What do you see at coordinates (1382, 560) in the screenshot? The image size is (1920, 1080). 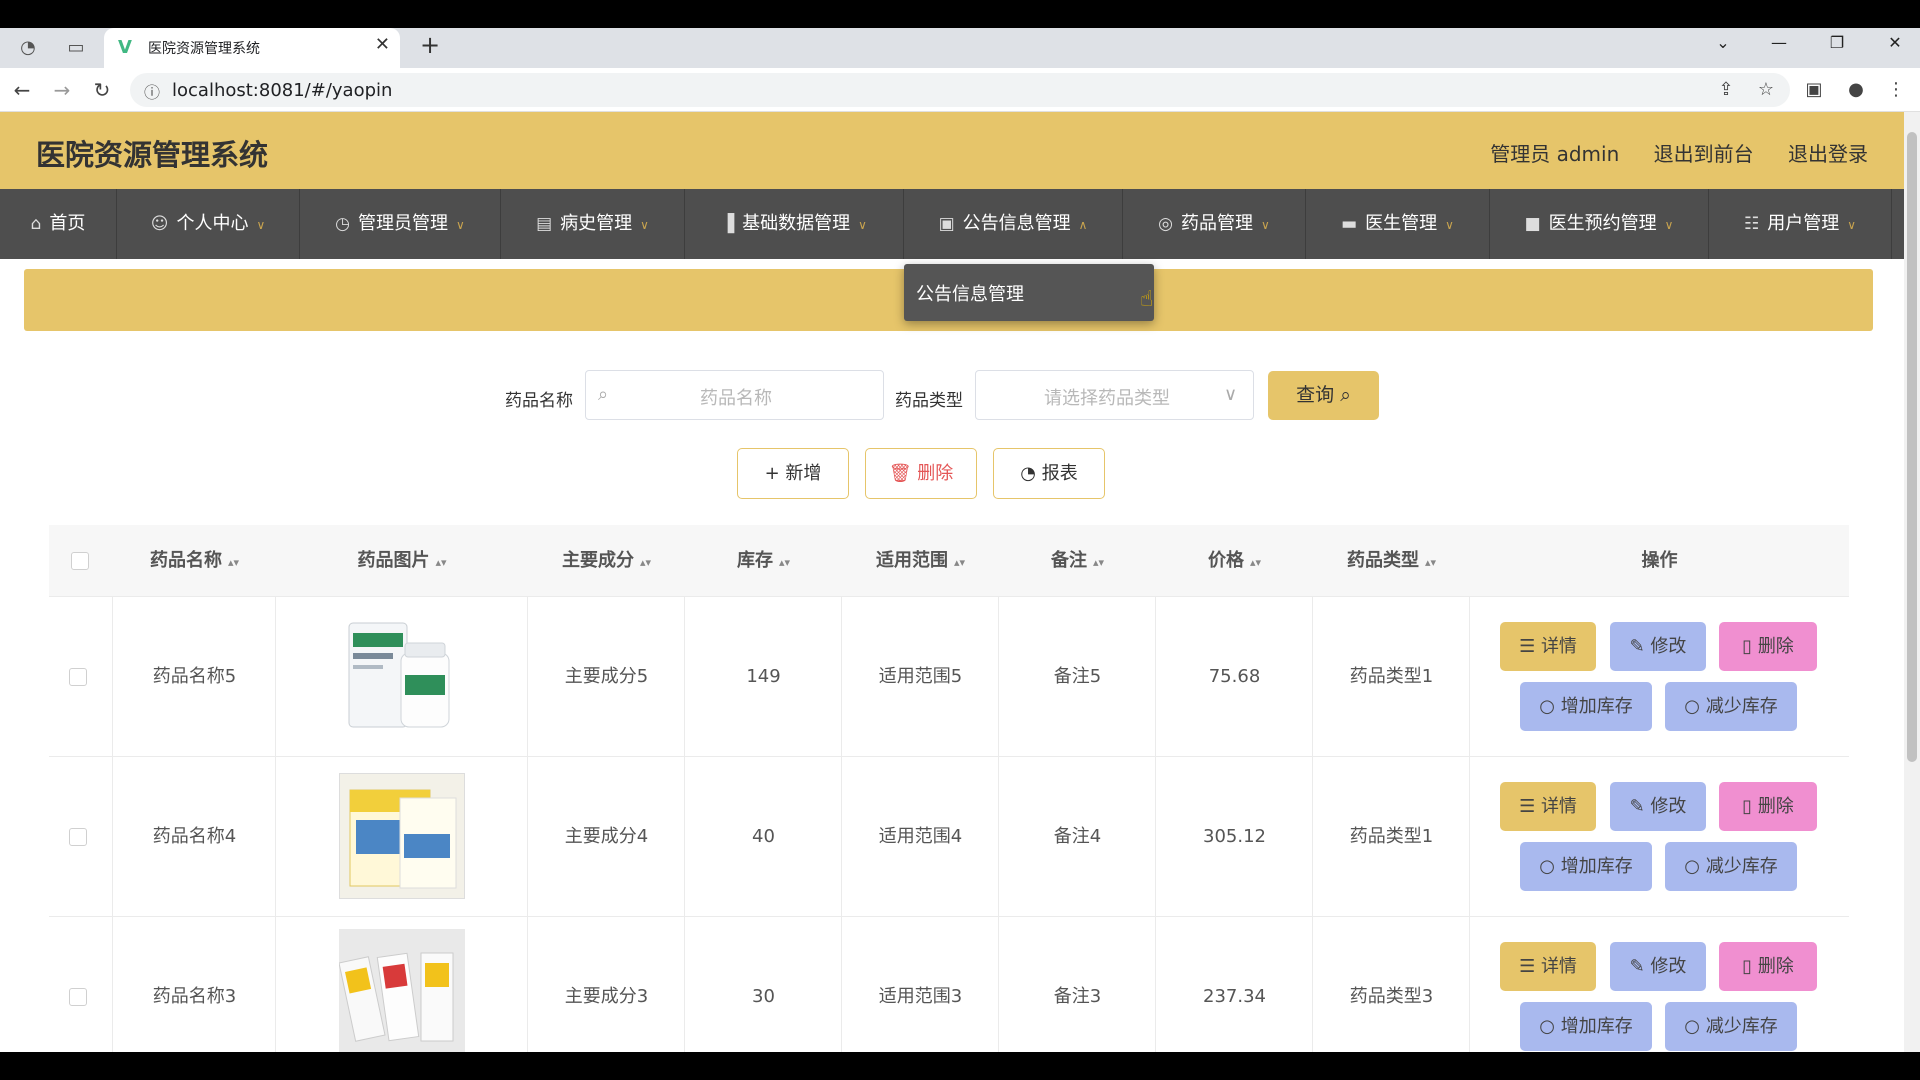 I see `th-label: 药品类型` at bounding box center [1382, 560].